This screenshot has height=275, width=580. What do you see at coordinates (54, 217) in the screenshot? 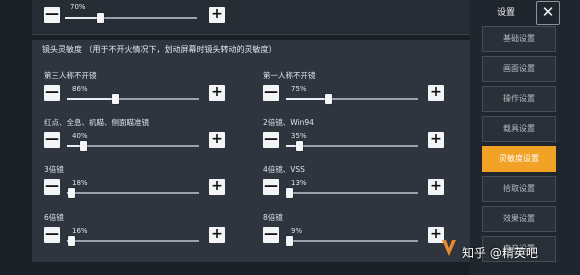
I see `slider-label: 6倍镜` at bounding box center [54, 217].